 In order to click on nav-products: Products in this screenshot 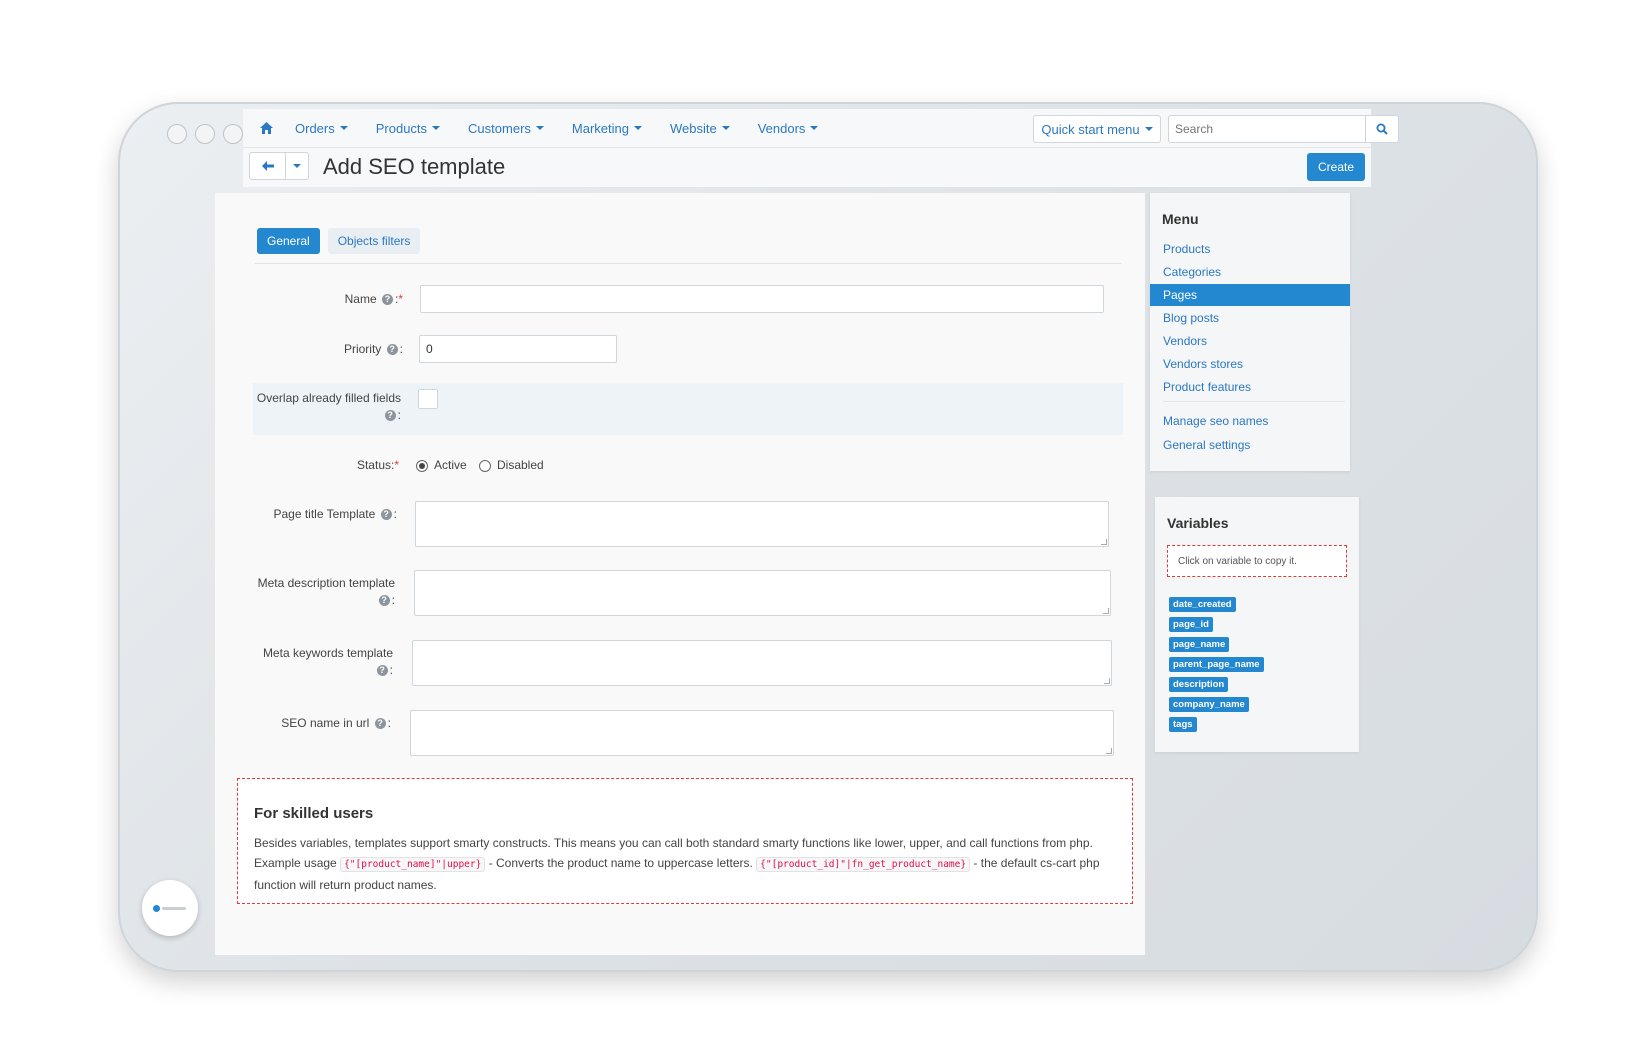, I will do `click(408, 128)`.